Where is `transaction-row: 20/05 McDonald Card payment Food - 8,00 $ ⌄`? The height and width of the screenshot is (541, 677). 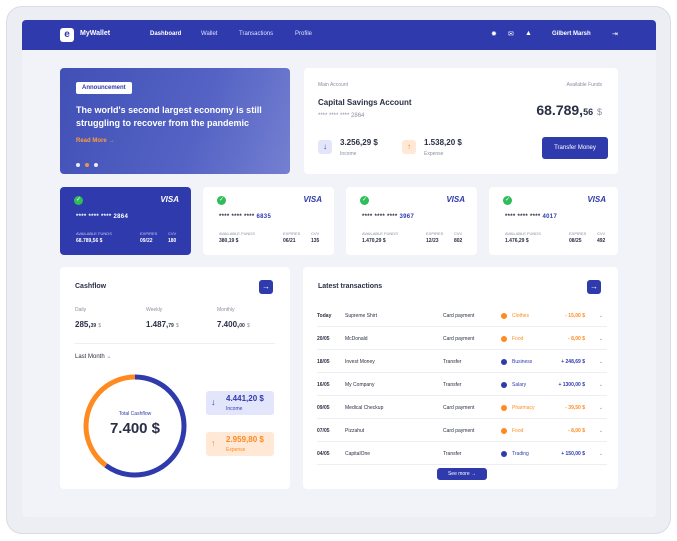 transaction-row: 20/05 McDonald Card payment Food - 8,00 $ ⌄ is located at coordinates (462, 339).